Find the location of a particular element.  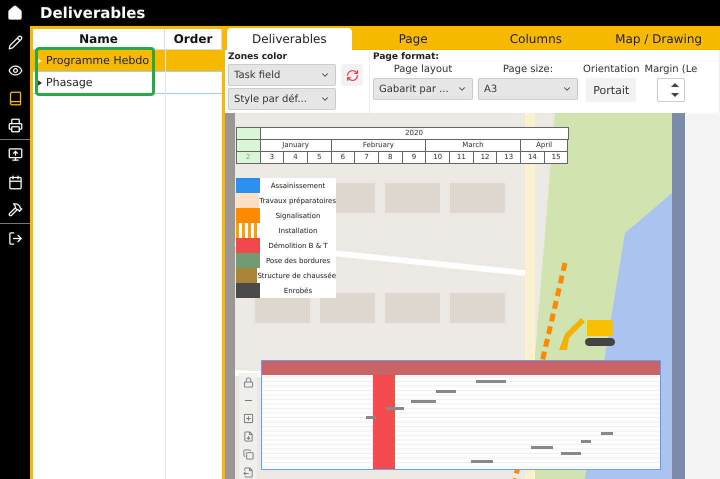

exit-icon is located at coordinates (15, 238).